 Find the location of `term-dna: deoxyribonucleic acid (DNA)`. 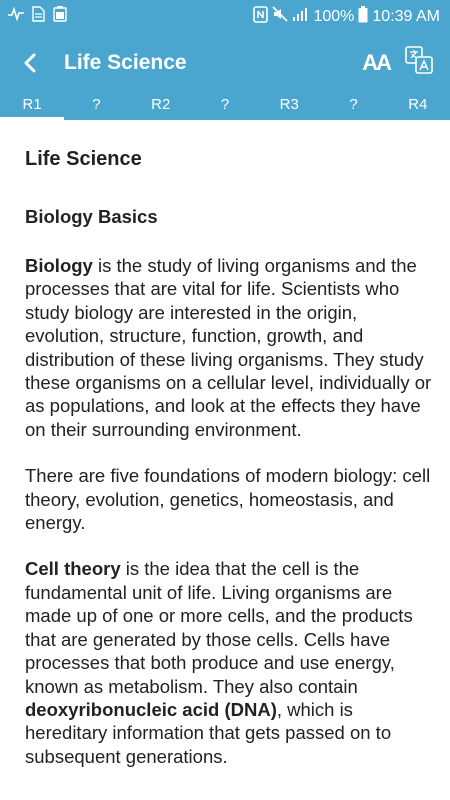

term-dna: deoxyribonucleic acid (DNA) is located at coordinates (151, 709).